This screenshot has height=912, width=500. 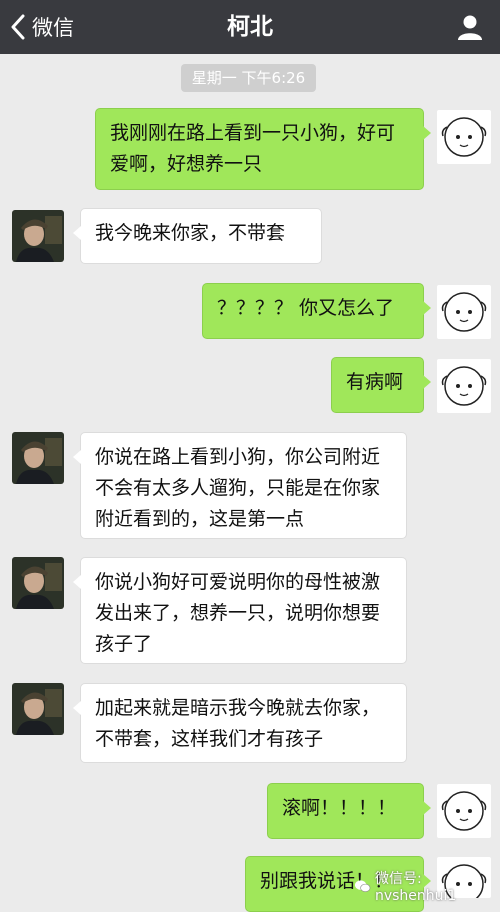 What do you see at coordinates (197, 236) in the screenshot?
I see `message-bubble-received: 我今晚来你家，不带套` at bounding box center [197, 236].